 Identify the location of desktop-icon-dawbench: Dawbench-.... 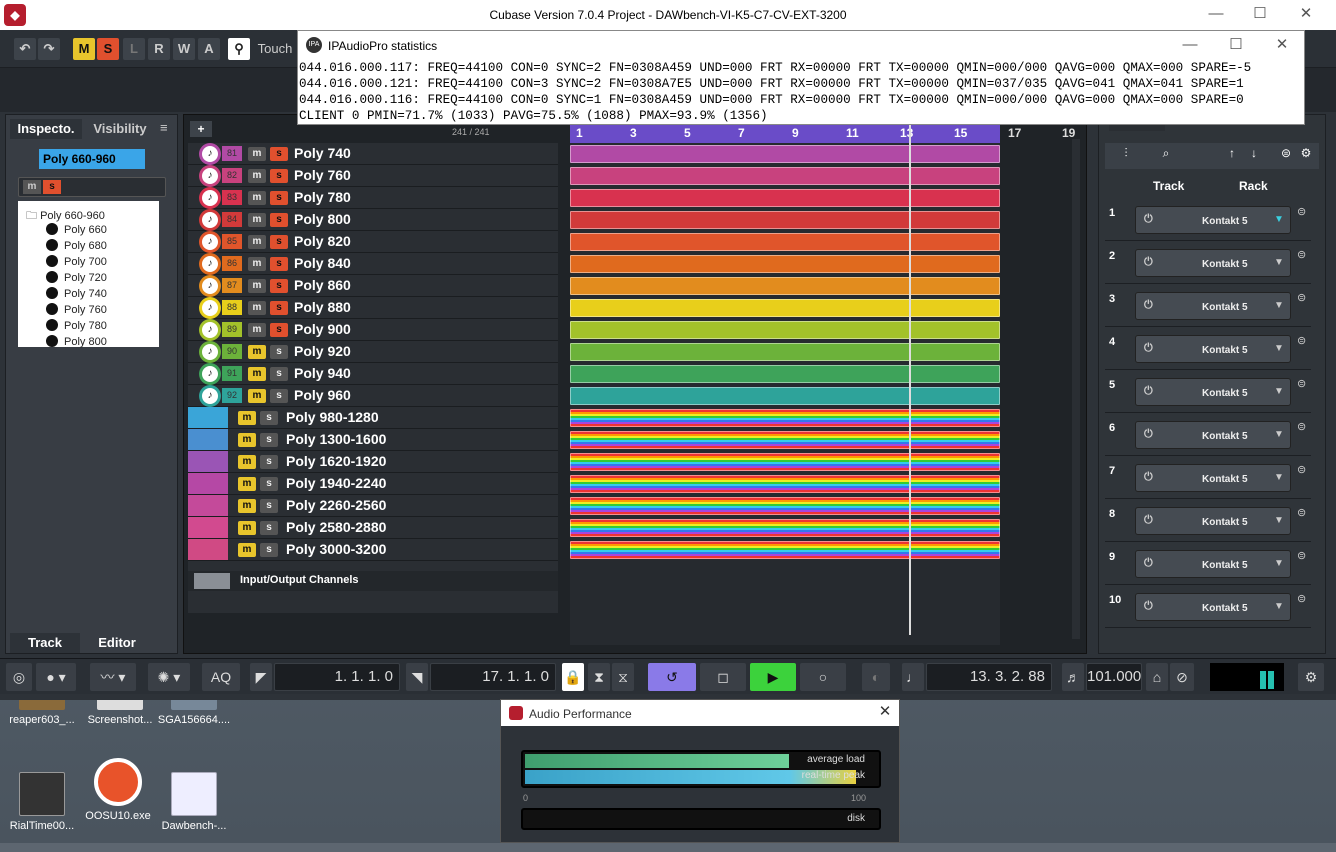
(194, 812).